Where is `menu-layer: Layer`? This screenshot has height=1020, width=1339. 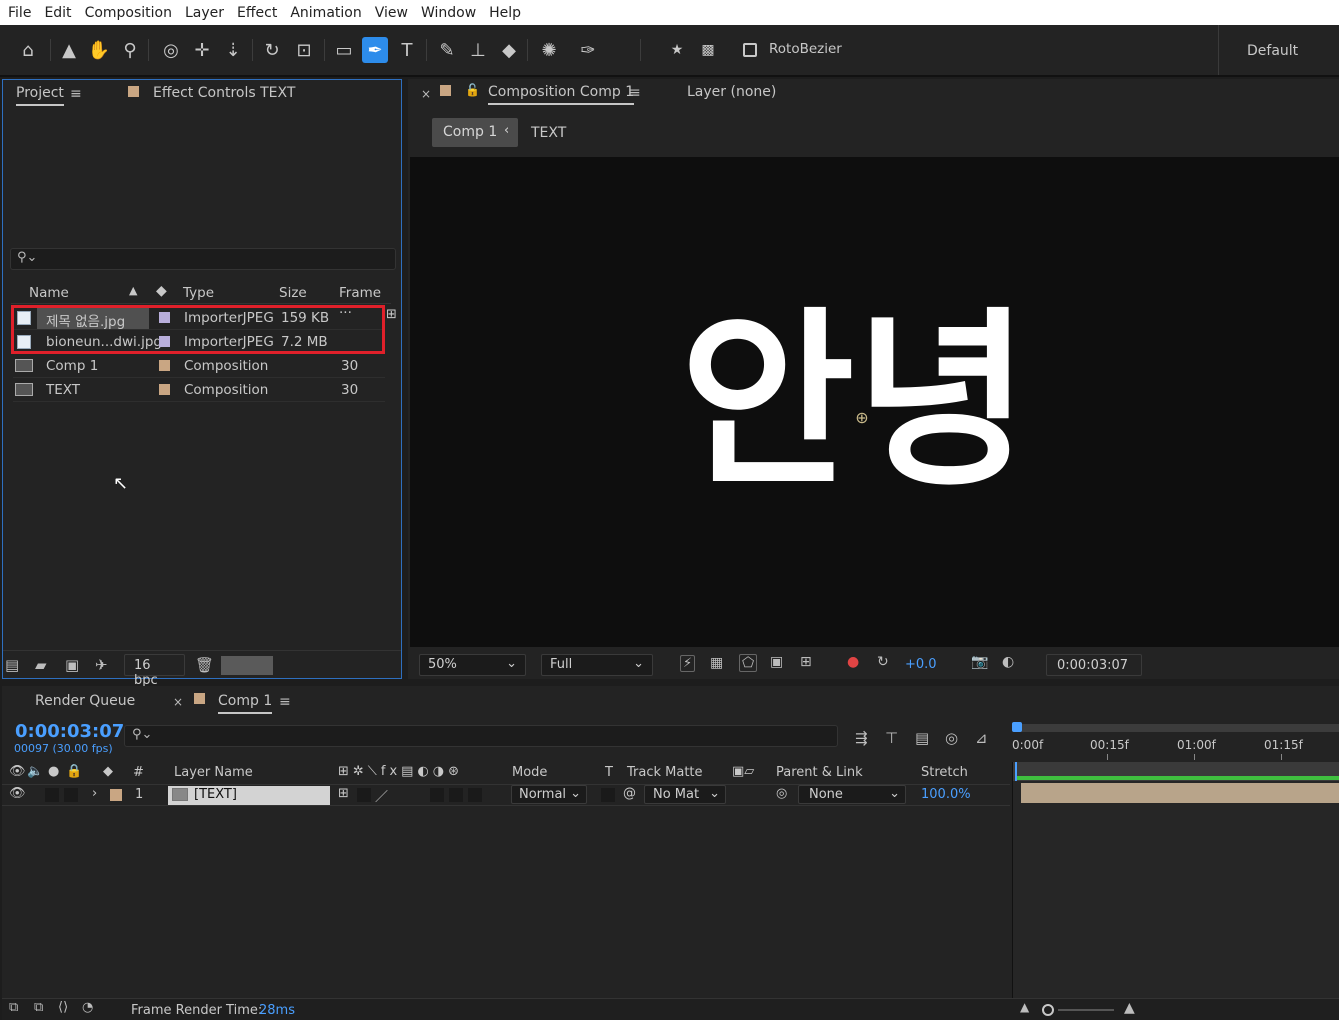
menu-layer: Layer is located at coordinates (208, 13).